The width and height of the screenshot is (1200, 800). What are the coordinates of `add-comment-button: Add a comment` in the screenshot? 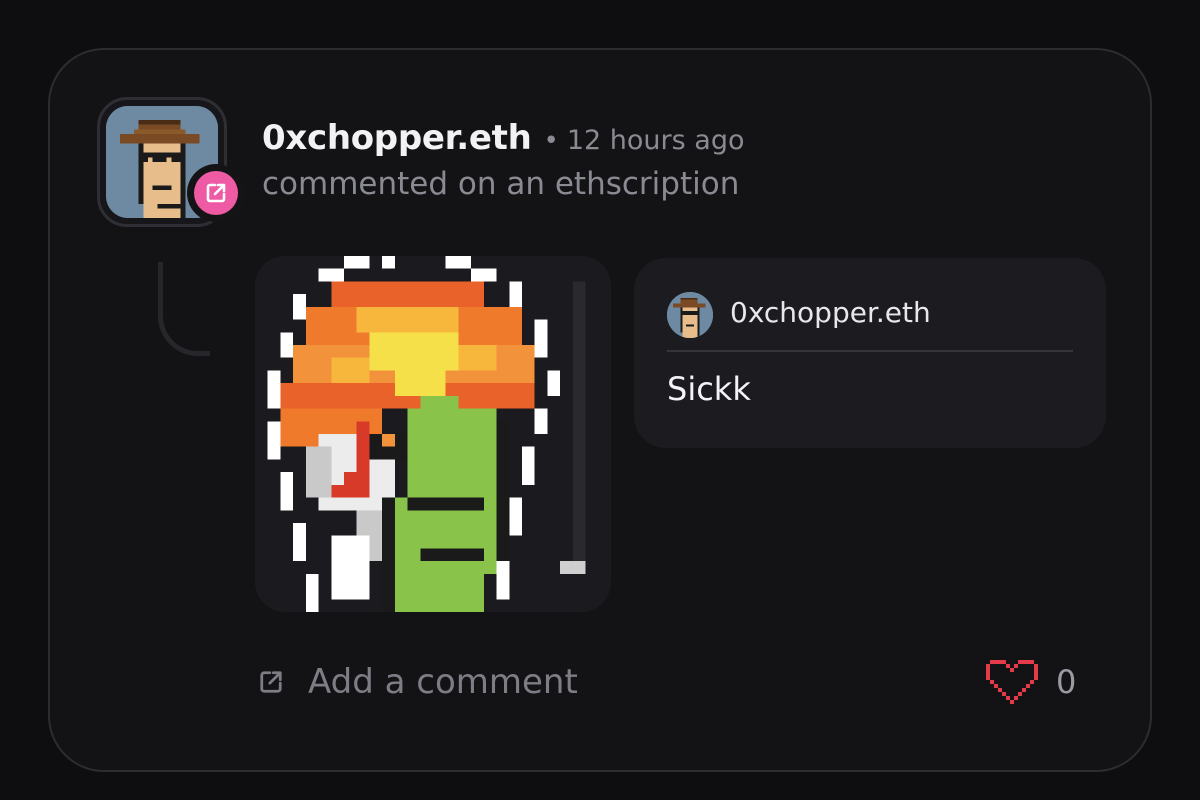 It's located at (416, 682).